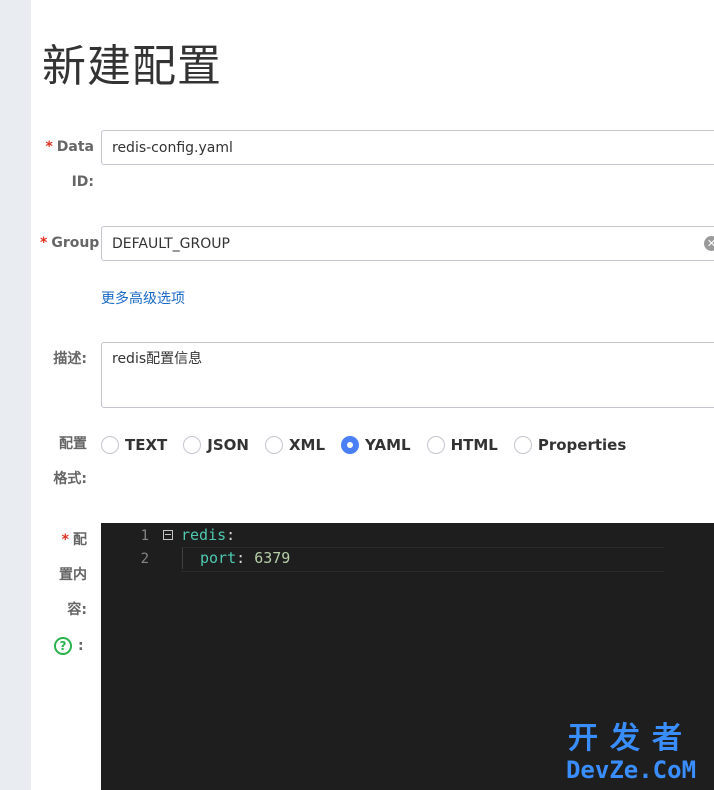 The height and width of the screenshot is (790, 714). What do you see at coordinates (182, 558) in the screenshot?
I see `indent-guide` at bounding box center [182, 558].